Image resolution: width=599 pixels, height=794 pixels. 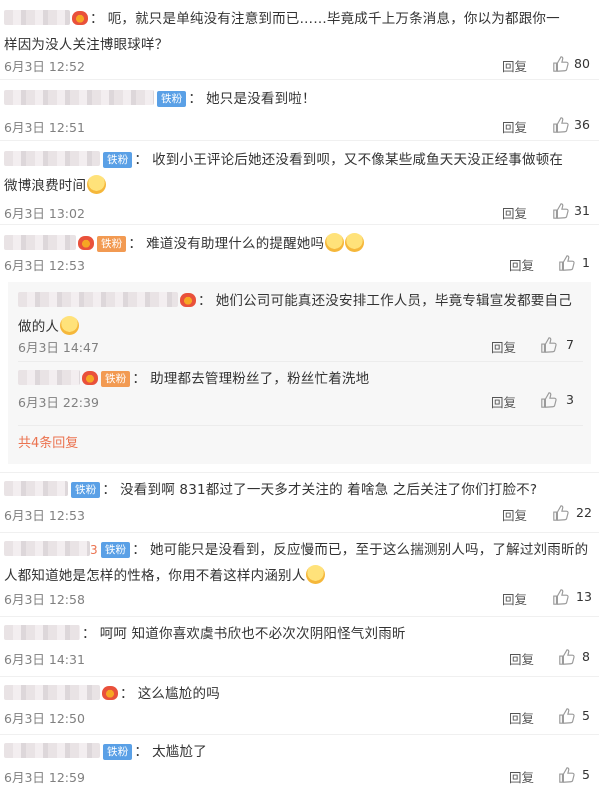 What do you see at coordinates (299, 647) in the screenshot?
I see `comment-item: ：呵呵 知道你喜欢虞书欣也不必次次阴阳怪气刘雨昕 6月3日 14:31 回复 8` at bounding box center [299, 647].